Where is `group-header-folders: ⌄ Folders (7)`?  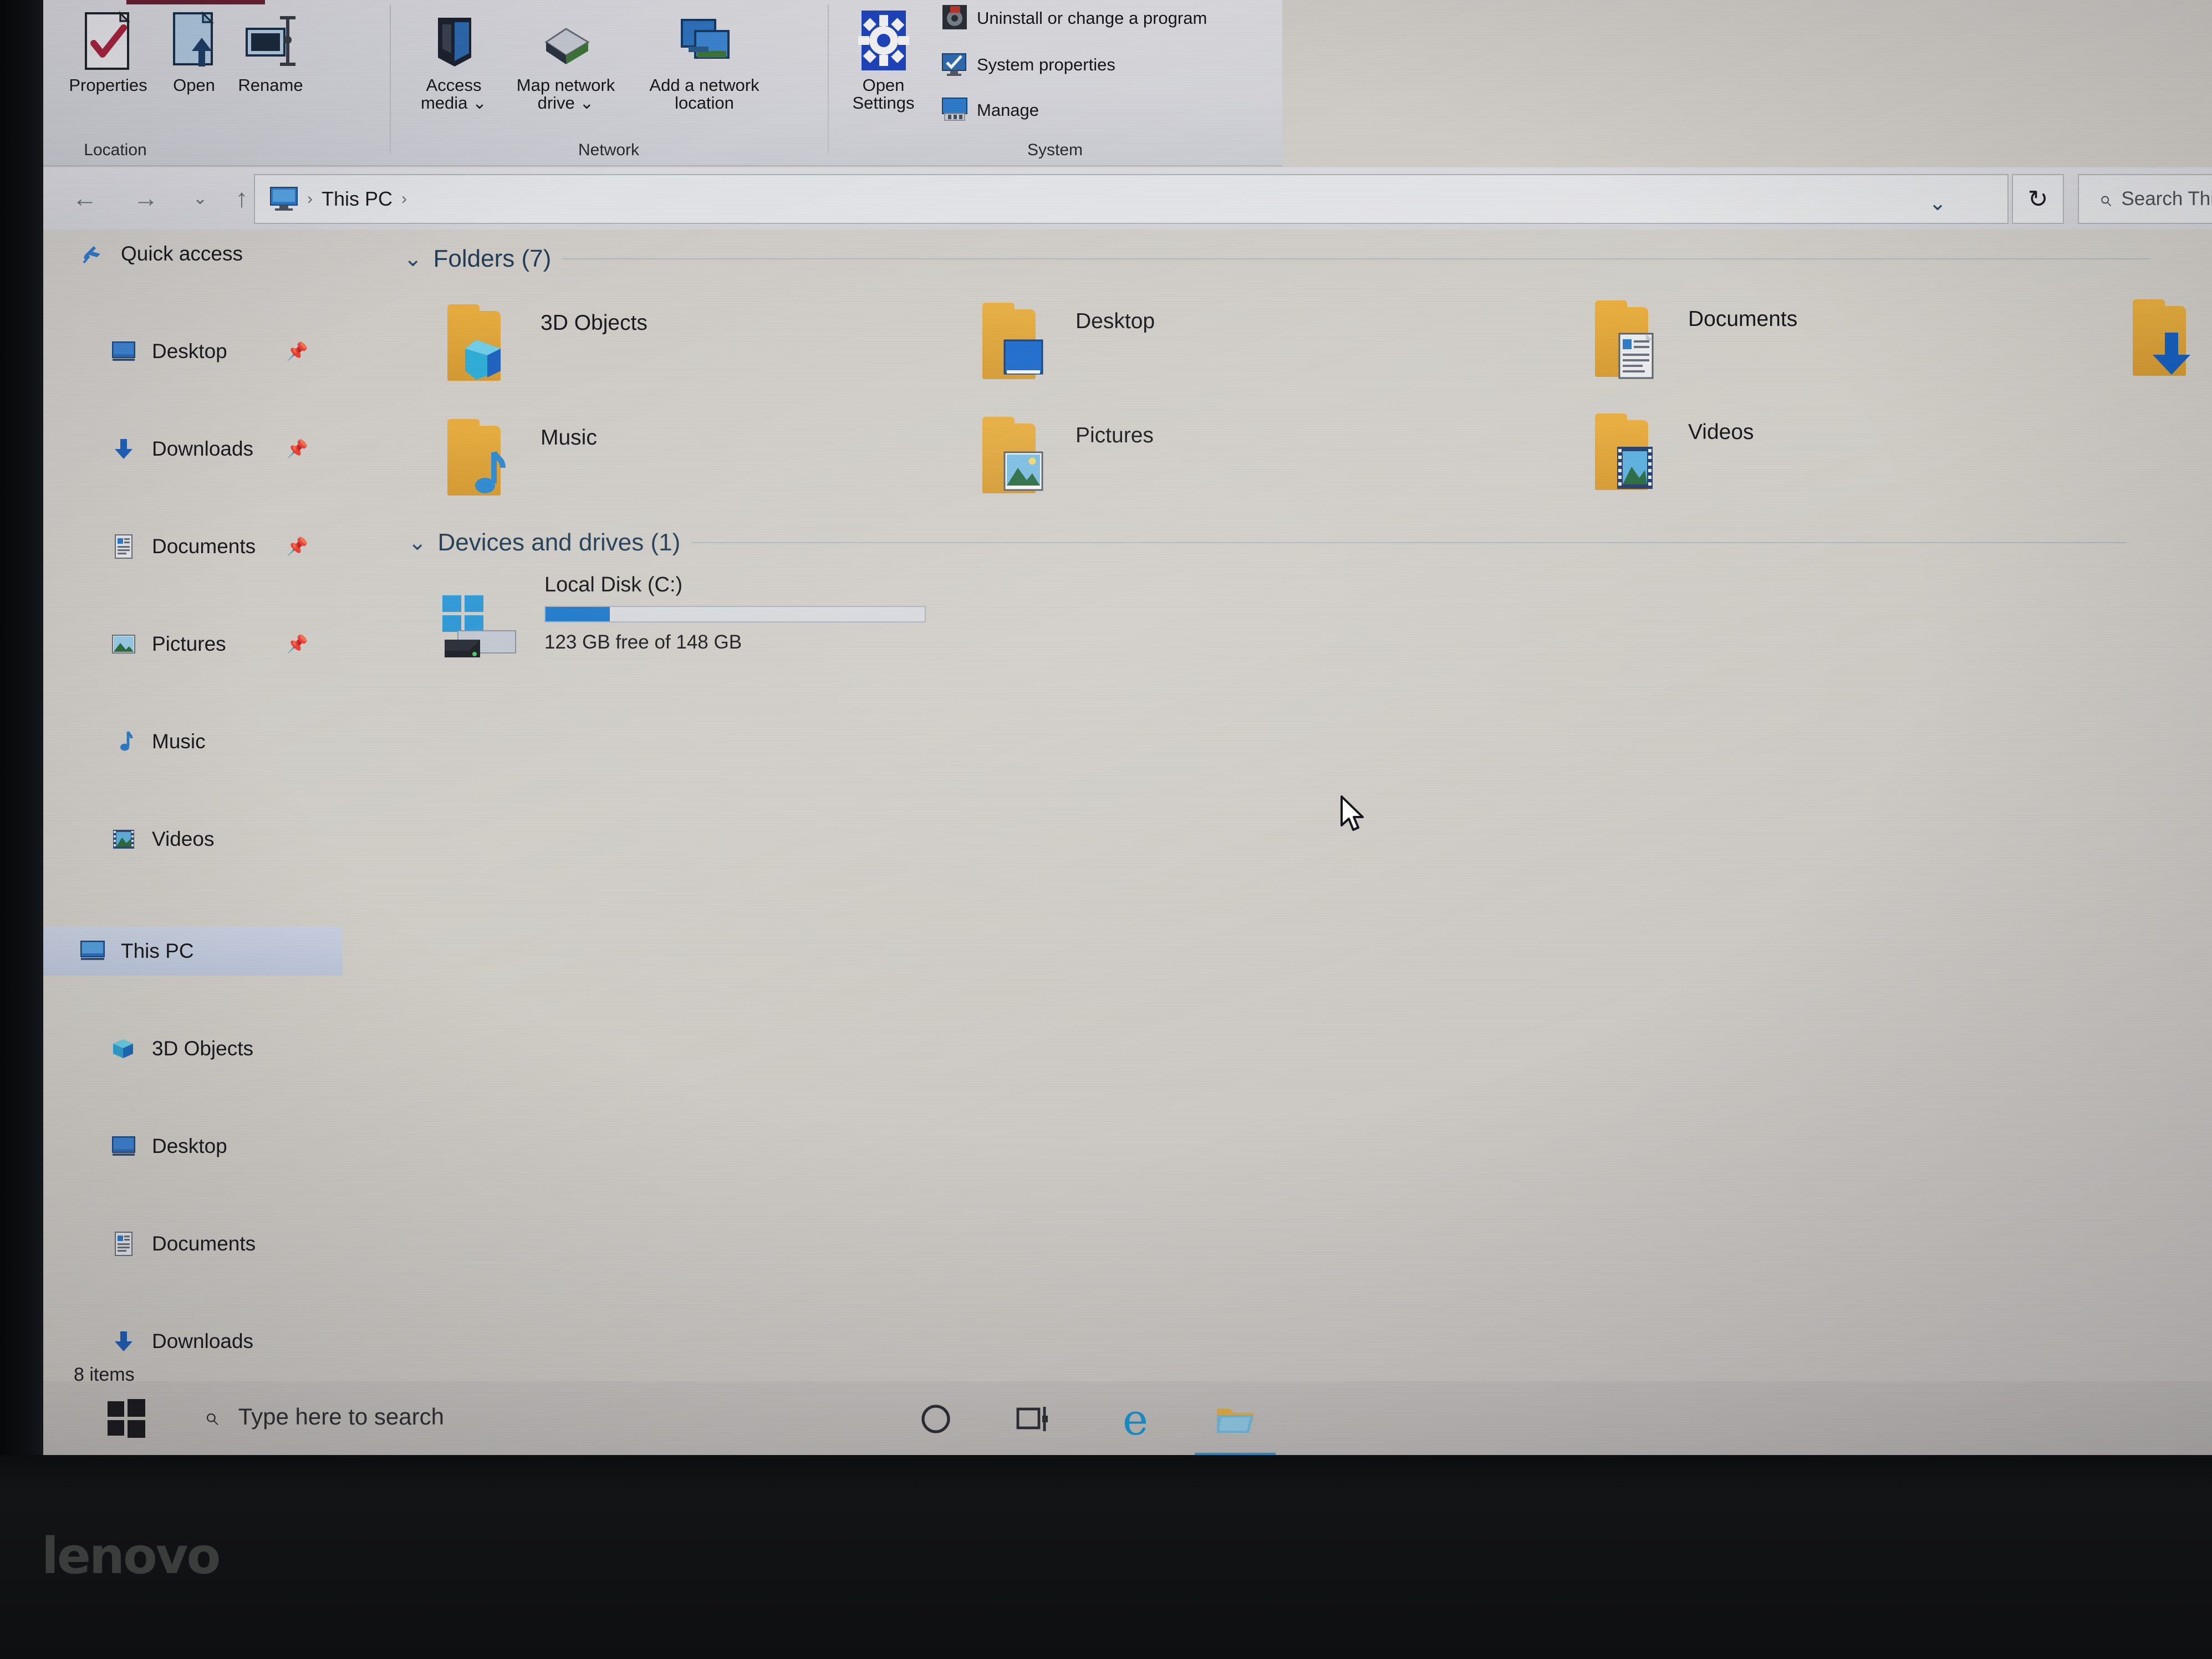
group-header-folders: ⌄ Folders (7) is located at coordinates (1277, 259).